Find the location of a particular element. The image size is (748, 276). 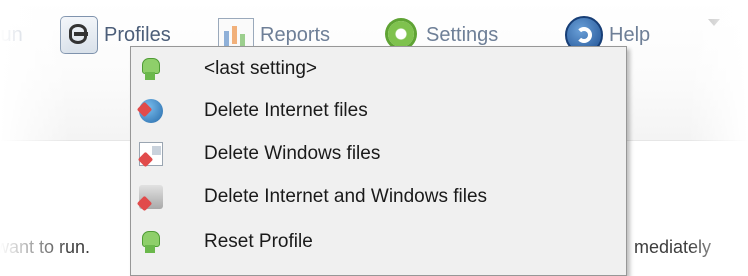

body-text-right: mediately is located at coordinates (673, 247).